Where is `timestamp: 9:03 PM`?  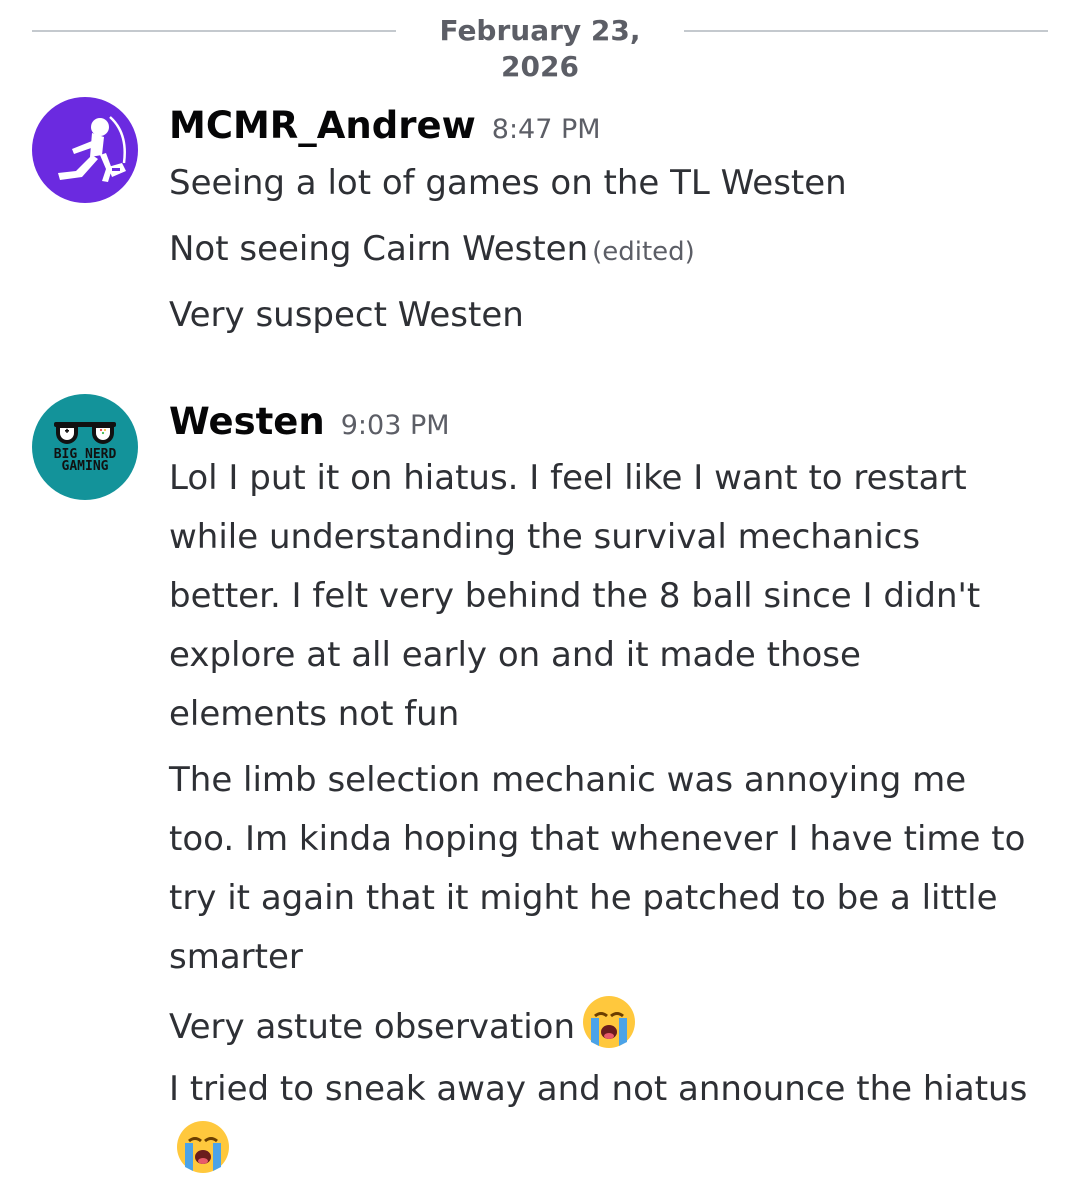 timestamp: 9:03 PM is located at coordinates (395, 425).